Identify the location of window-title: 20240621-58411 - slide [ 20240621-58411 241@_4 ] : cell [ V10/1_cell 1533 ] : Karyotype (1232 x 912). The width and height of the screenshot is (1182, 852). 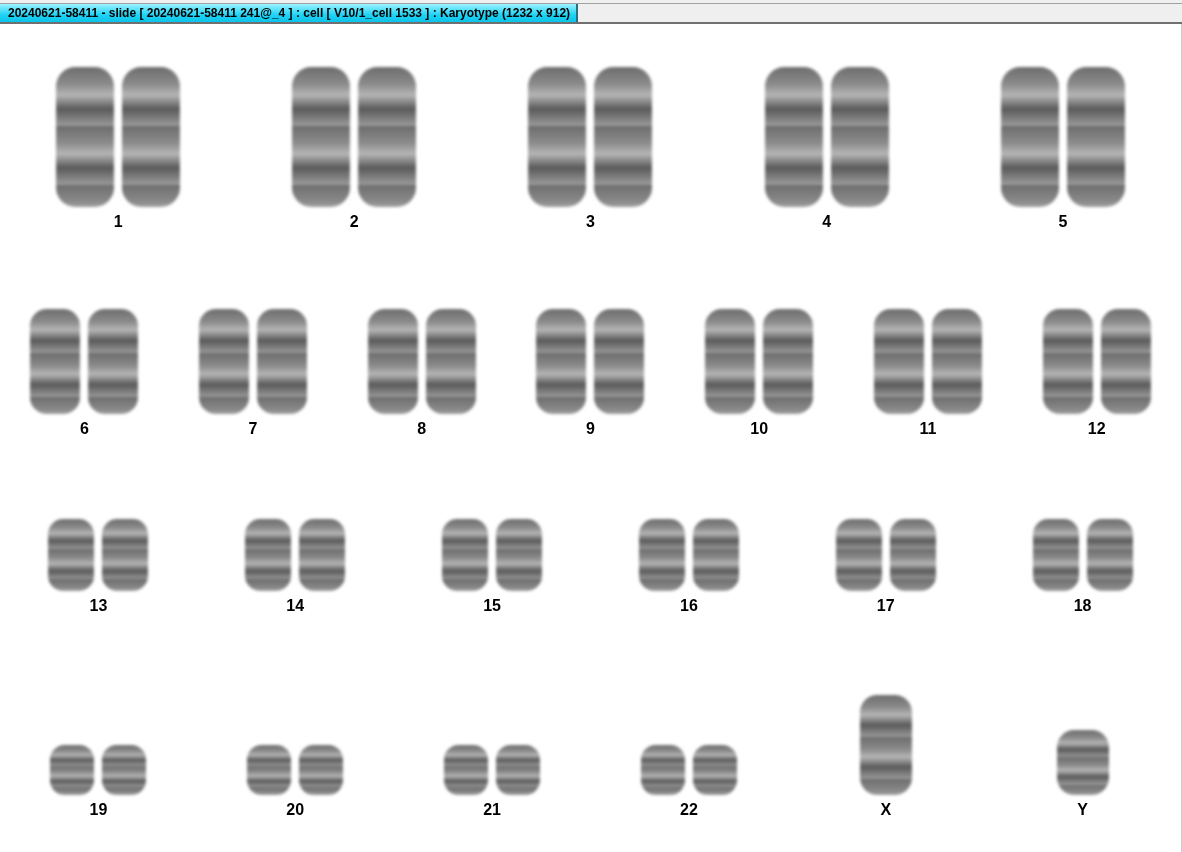
(289, 13).